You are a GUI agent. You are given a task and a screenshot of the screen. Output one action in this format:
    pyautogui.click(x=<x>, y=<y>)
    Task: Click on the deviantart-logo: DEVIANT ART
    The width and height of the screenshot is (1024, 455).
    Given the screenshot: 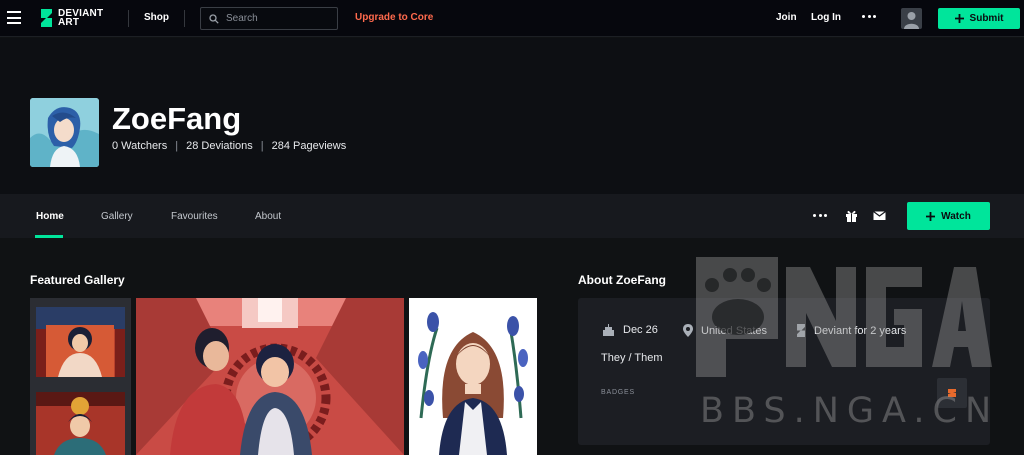 What is the action you would take?
    pyautogui.click(x=71, y=18)
    